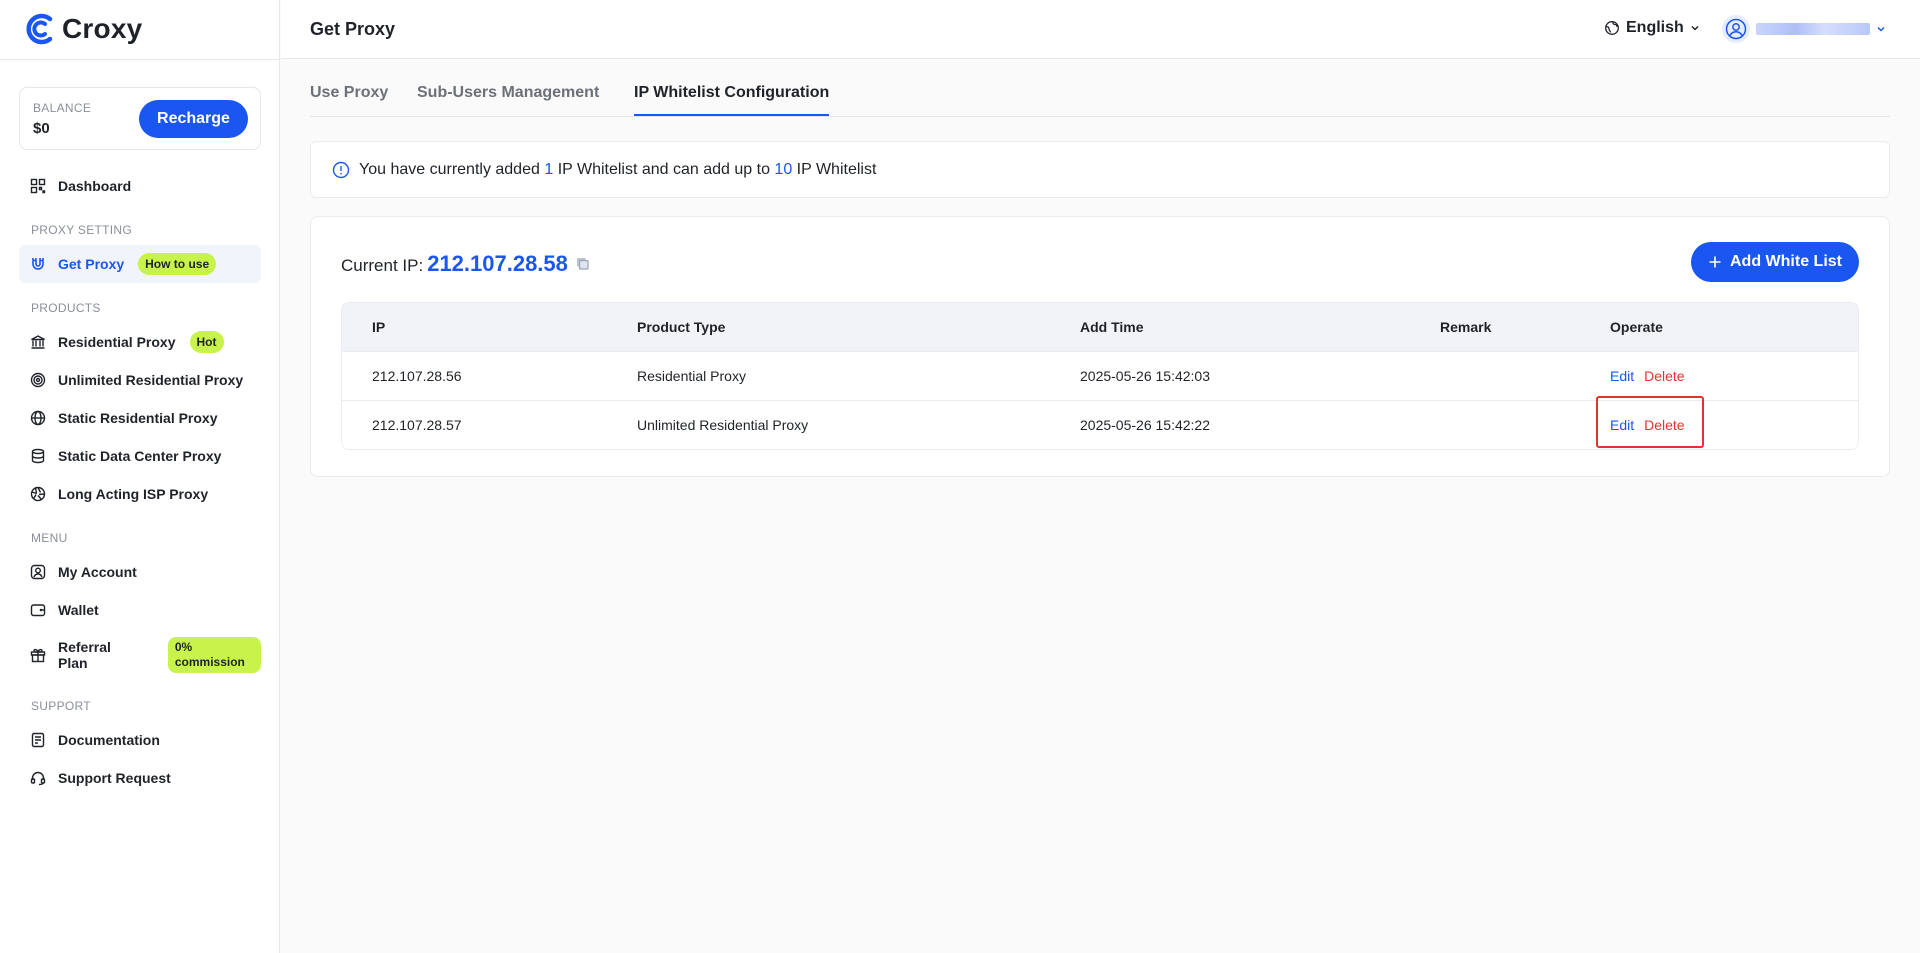 The height and width of the screenshot is (953, 1920). Describe the element at coordinates (140, 59) in the screenshot. I see `divider` at that location.